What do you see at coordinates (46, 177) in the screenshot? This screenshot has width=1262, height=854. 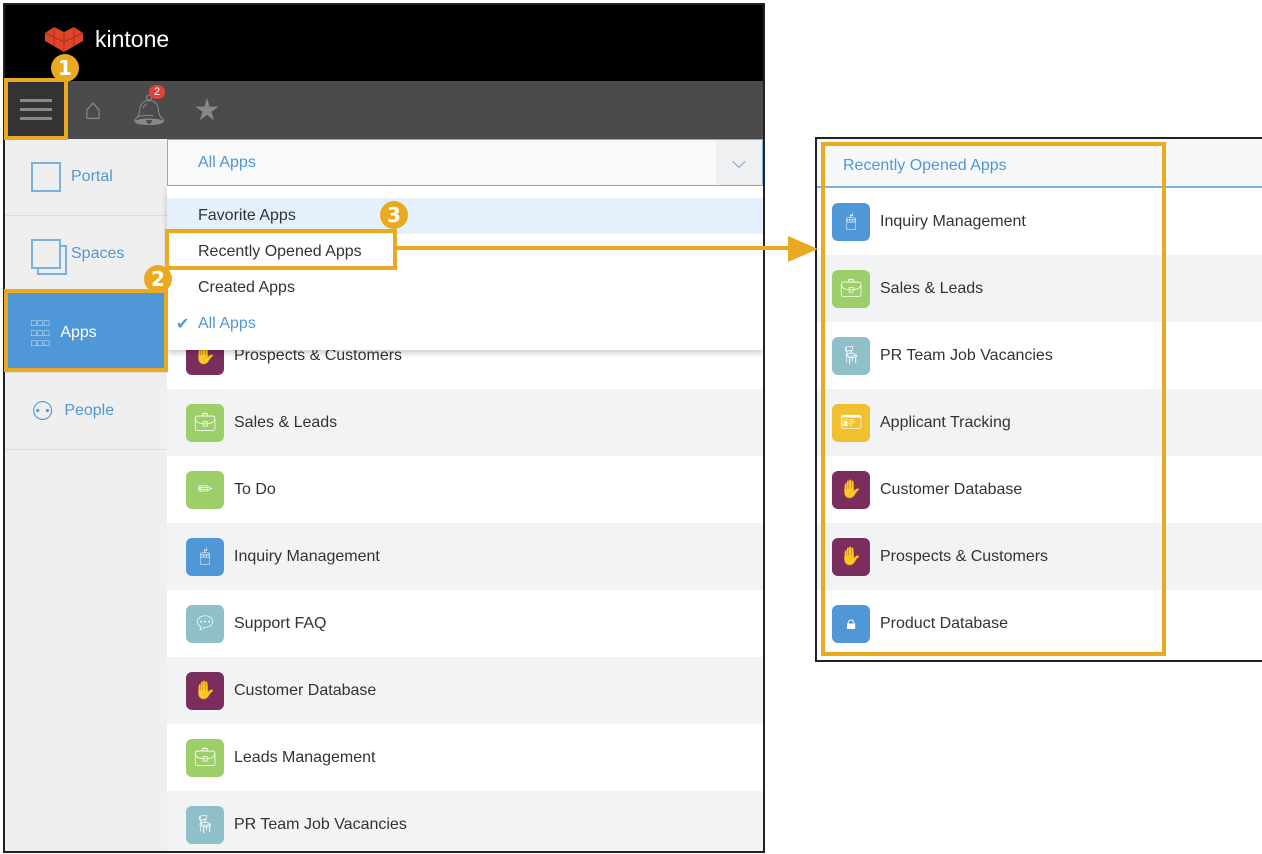 I see `portal-icon` at bounding box center [46, 177].